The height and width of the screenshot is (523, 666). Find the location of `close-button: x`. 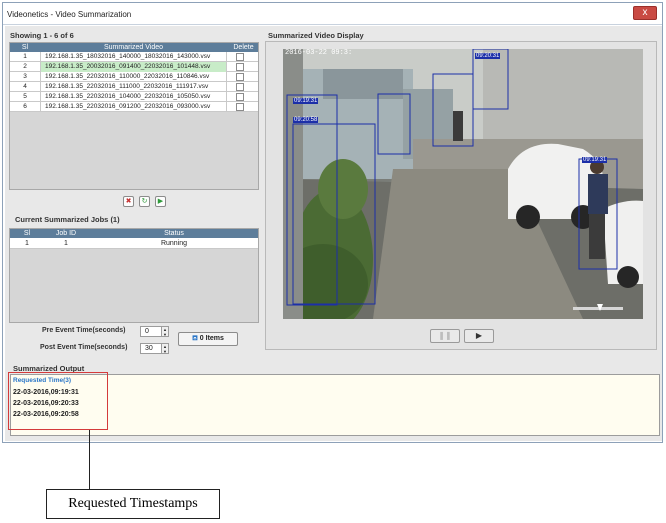

close-button: x is located at coordinates (645, 13).